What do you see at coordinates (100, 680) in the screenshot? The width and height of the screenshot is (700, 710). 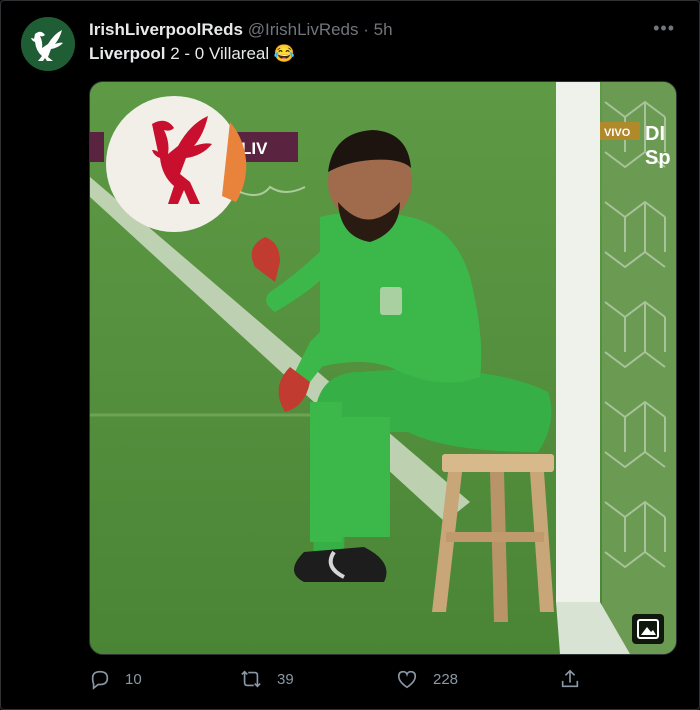 I see `reply-icon` at bounding box center [100, 680].